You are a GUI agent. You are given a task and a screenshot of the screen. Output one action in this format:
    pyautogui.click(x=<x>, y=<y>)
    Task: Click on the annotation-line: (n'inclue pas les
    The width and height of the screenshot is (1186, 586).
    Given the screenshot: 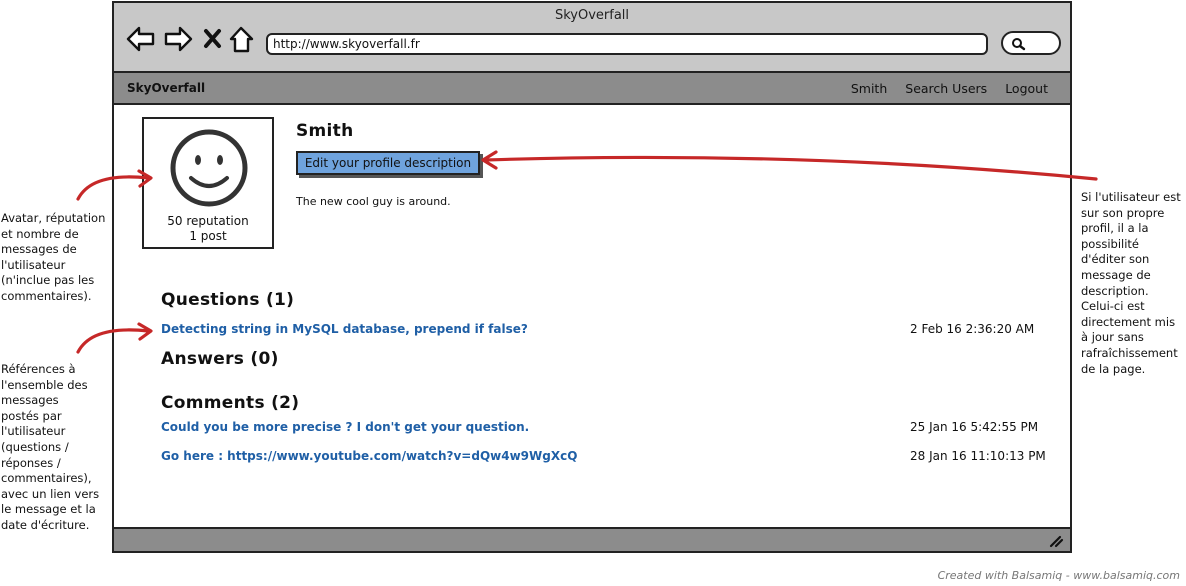 What is the action you would take?
    pyautogui.click(x=48, y=280)
    